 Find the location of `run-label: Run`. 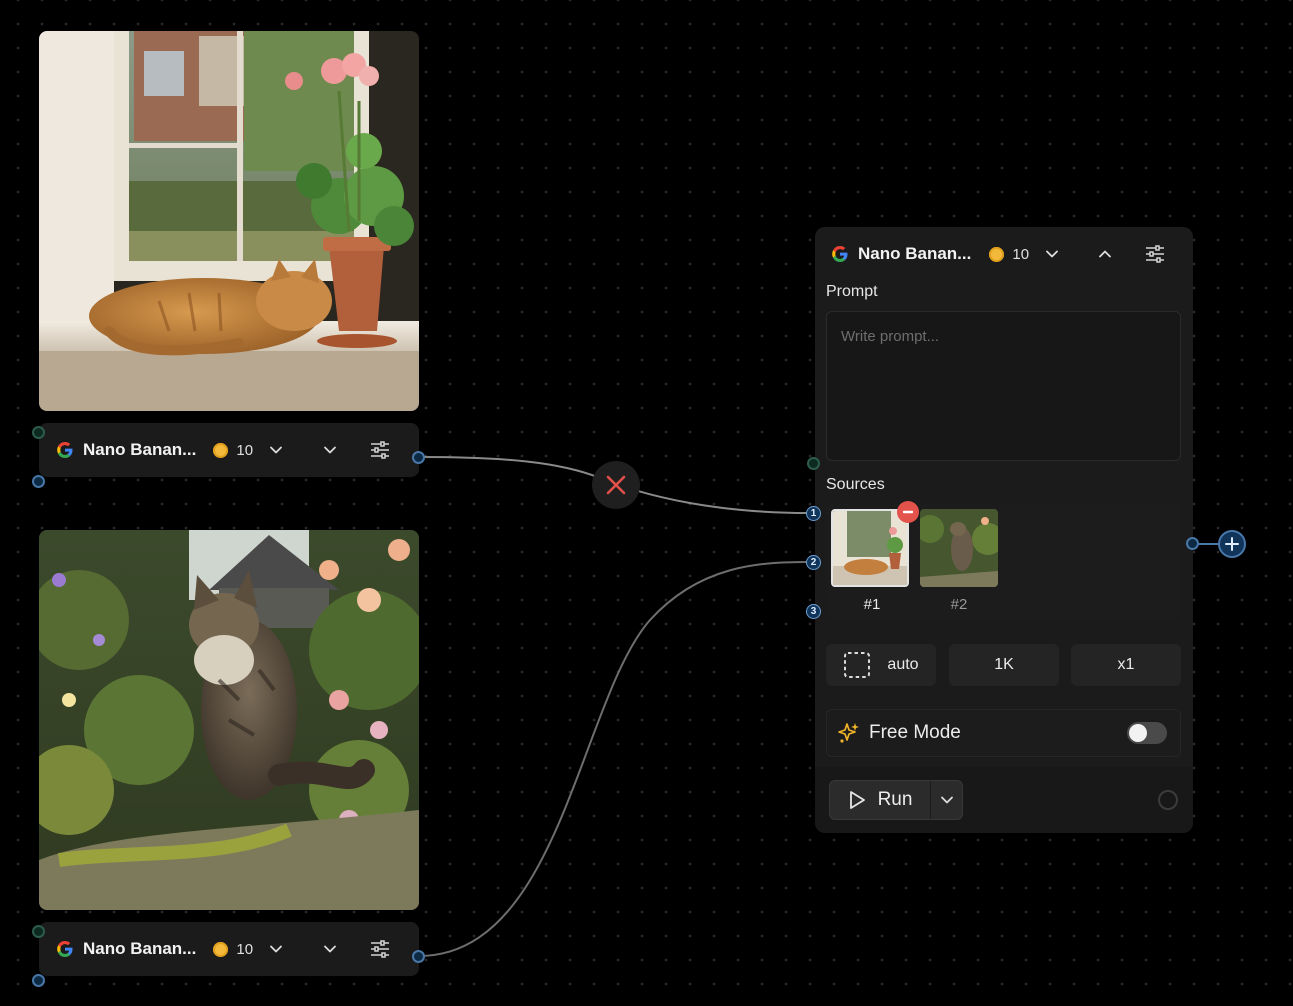

run-label: Run is located at coordinates (895, 799).